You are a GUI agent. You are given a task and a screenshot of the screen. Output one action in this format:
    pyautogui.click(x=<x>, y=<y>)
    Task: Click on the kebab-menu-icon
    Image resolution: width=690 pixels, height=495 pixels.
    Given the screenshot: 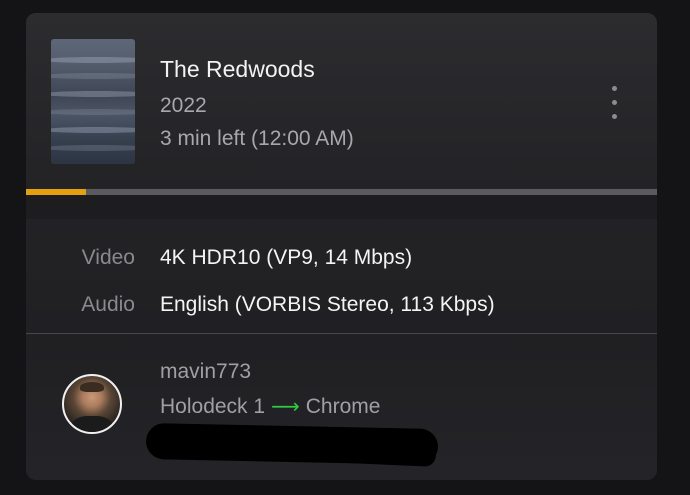 What is the action you would take?
    pyautogui.click(x=614, y=103)
    